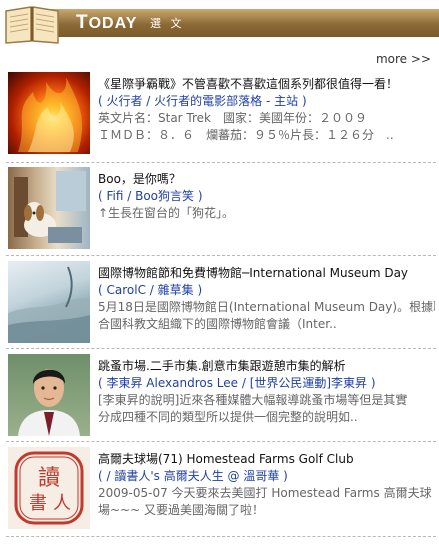 This screenshot has width=439, height=544. Describe the element at coordinates (403, 59) in the screenshot. I see `more-link: more >>` at that location.